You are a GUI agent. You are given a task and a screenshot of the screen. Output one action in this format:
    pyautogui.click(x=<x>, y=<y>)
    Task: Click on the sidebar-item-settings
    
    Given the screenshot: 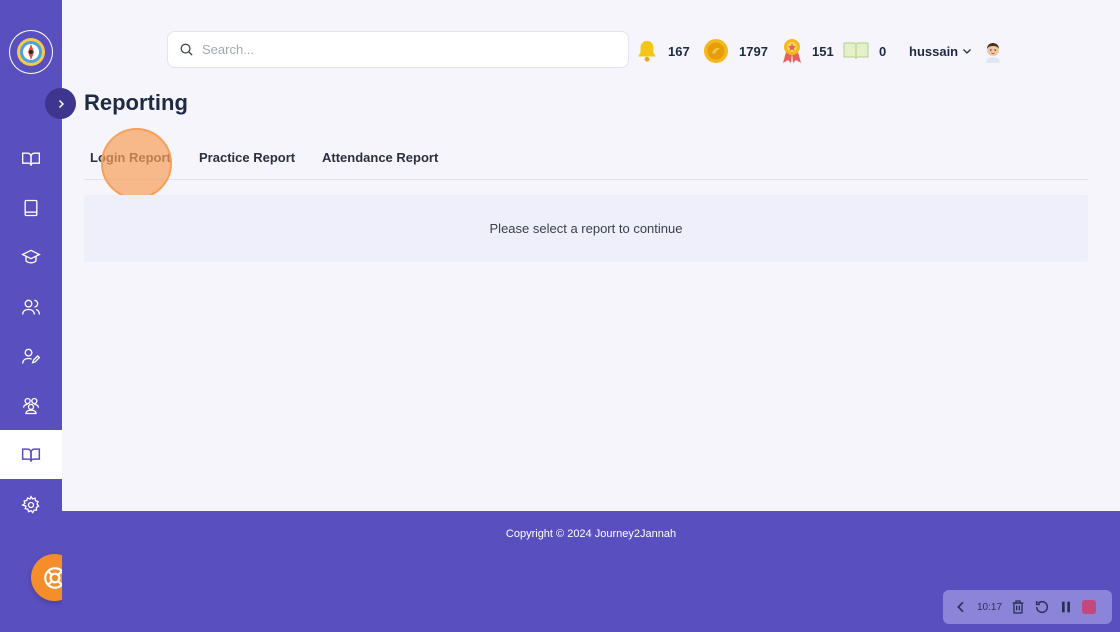 What is the action you would take?
    pyautogui.click(x=31, y=504)
    